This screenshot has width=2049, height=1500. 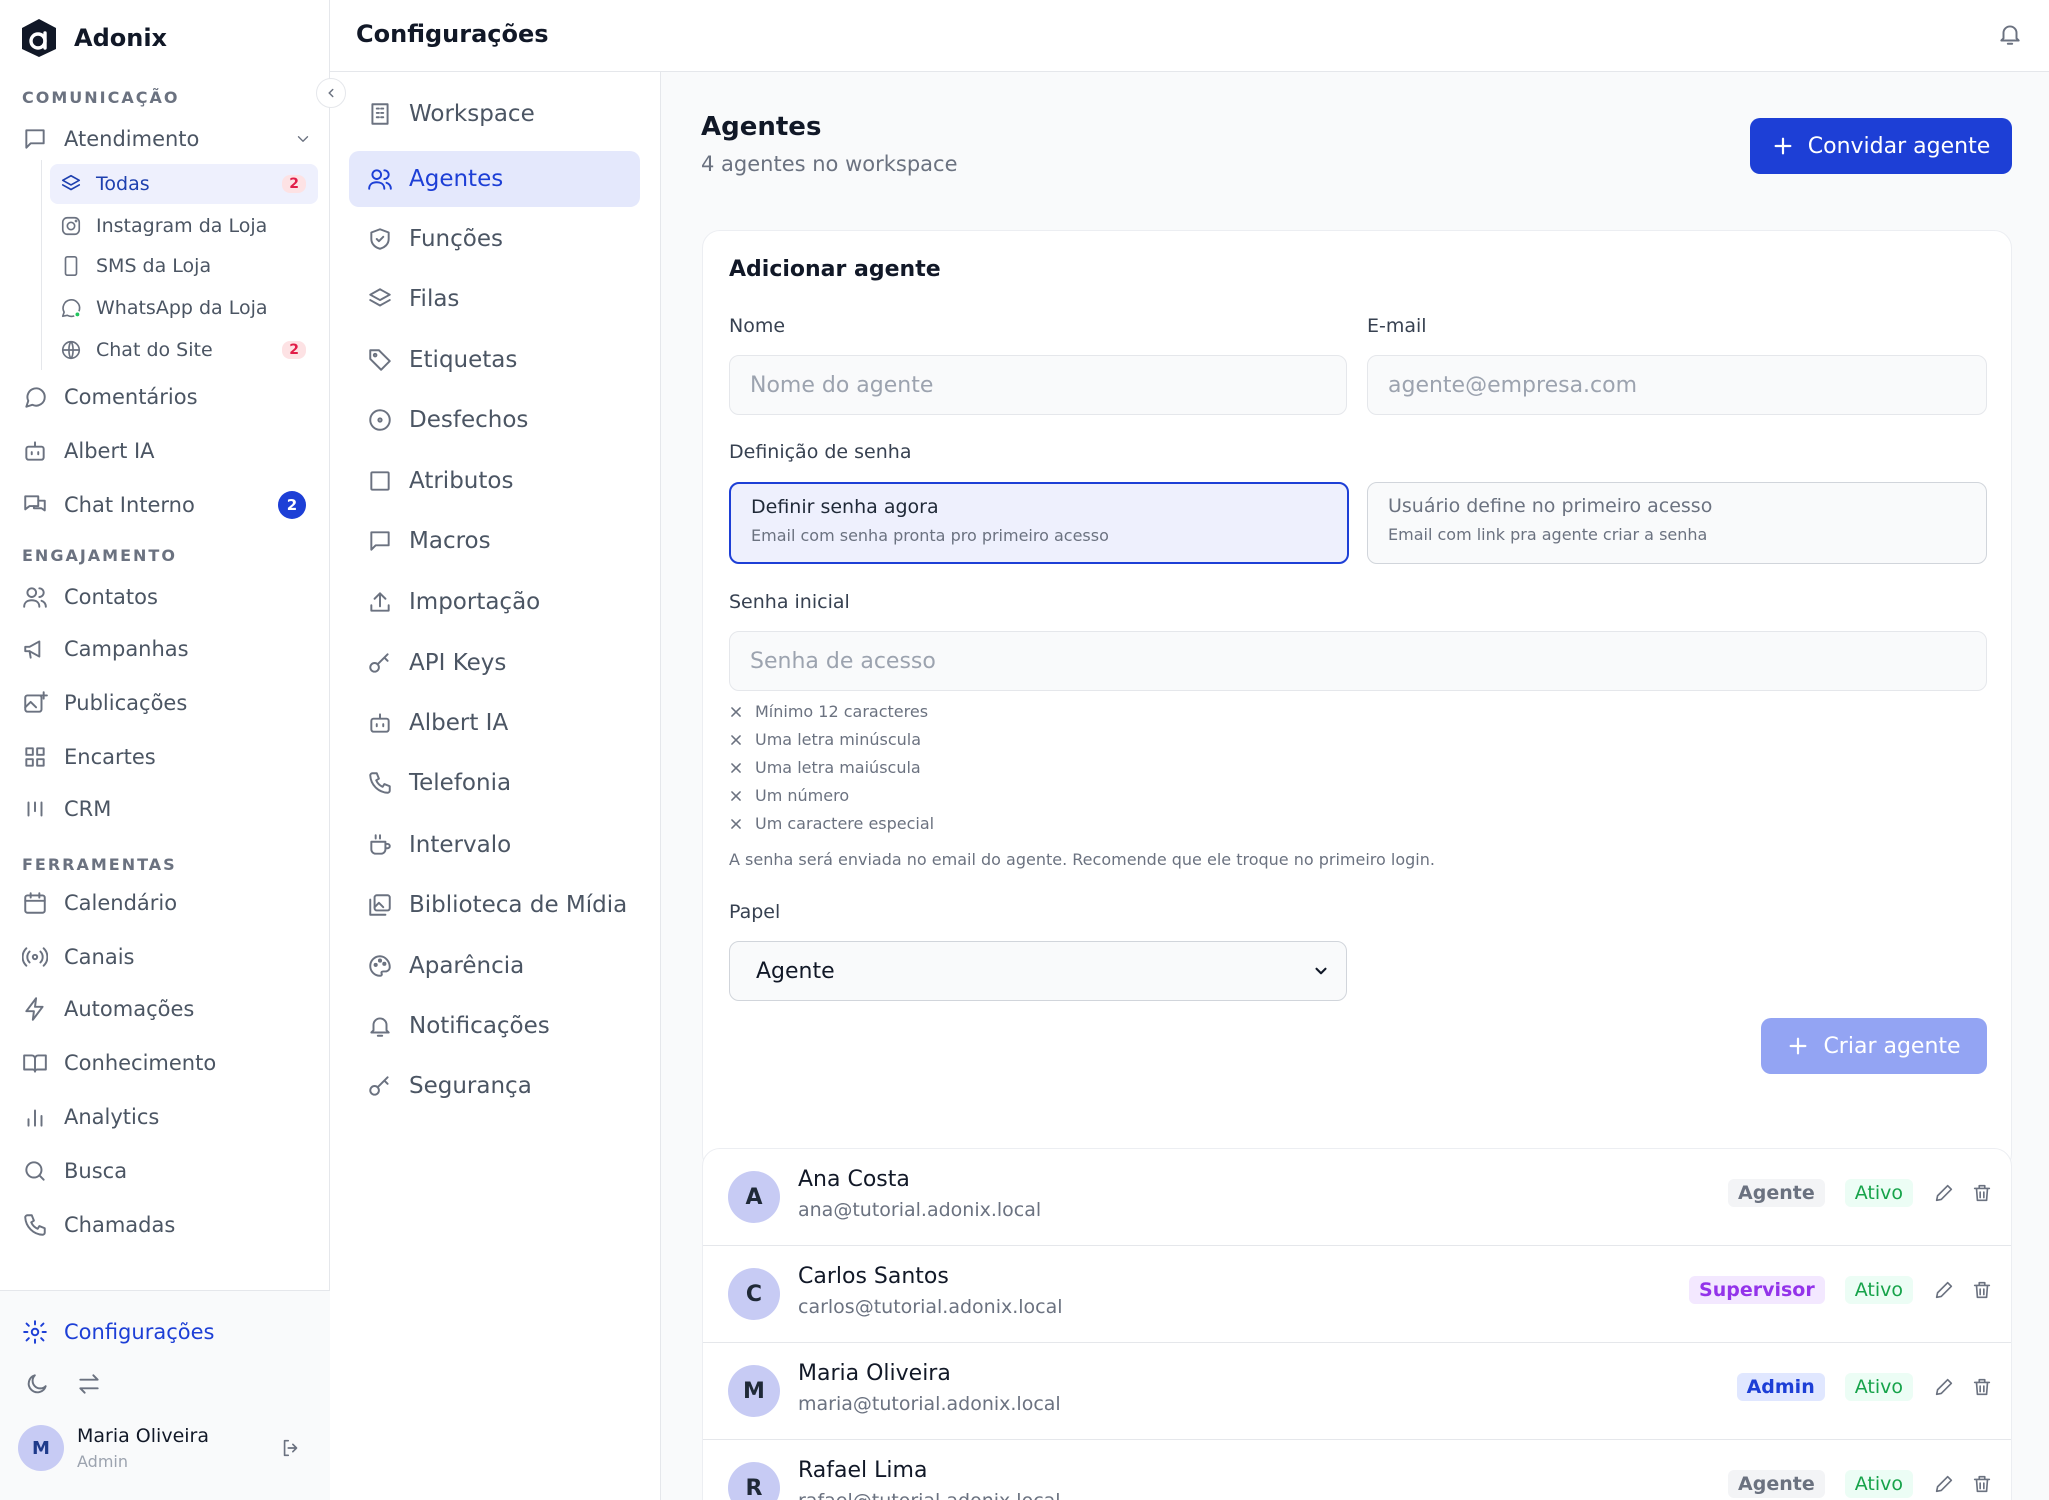 What do you see at coordinates (331, 93) in the screenshot?
I see `collapse-sidebar-button` at bounding box center [331, 93].